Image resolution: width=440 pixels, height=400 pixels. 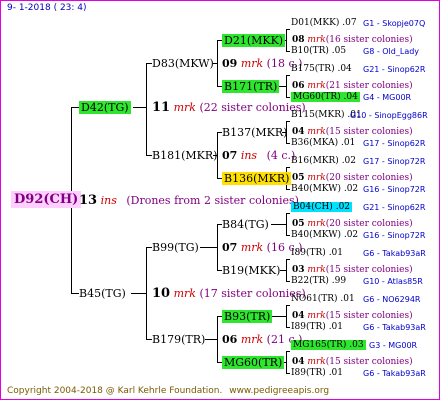 What do you see at coordinates (108, 200) in the screenshot?
I see `root-ins: ins` at bounding box center [108, 200].